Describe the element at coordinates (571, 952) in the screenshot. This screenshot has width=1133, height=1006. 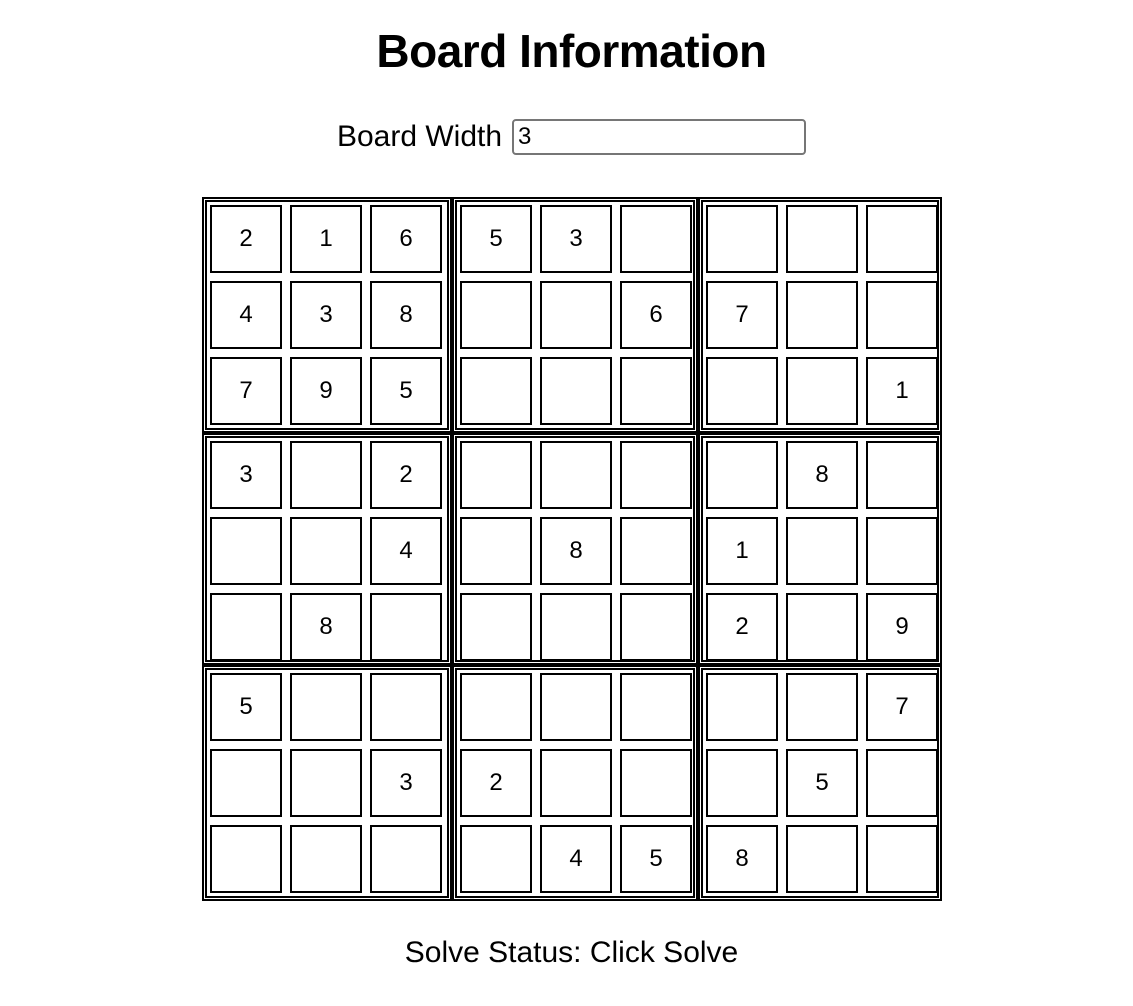
I see `solve-status: Solve Status: Click Solve` at that location.